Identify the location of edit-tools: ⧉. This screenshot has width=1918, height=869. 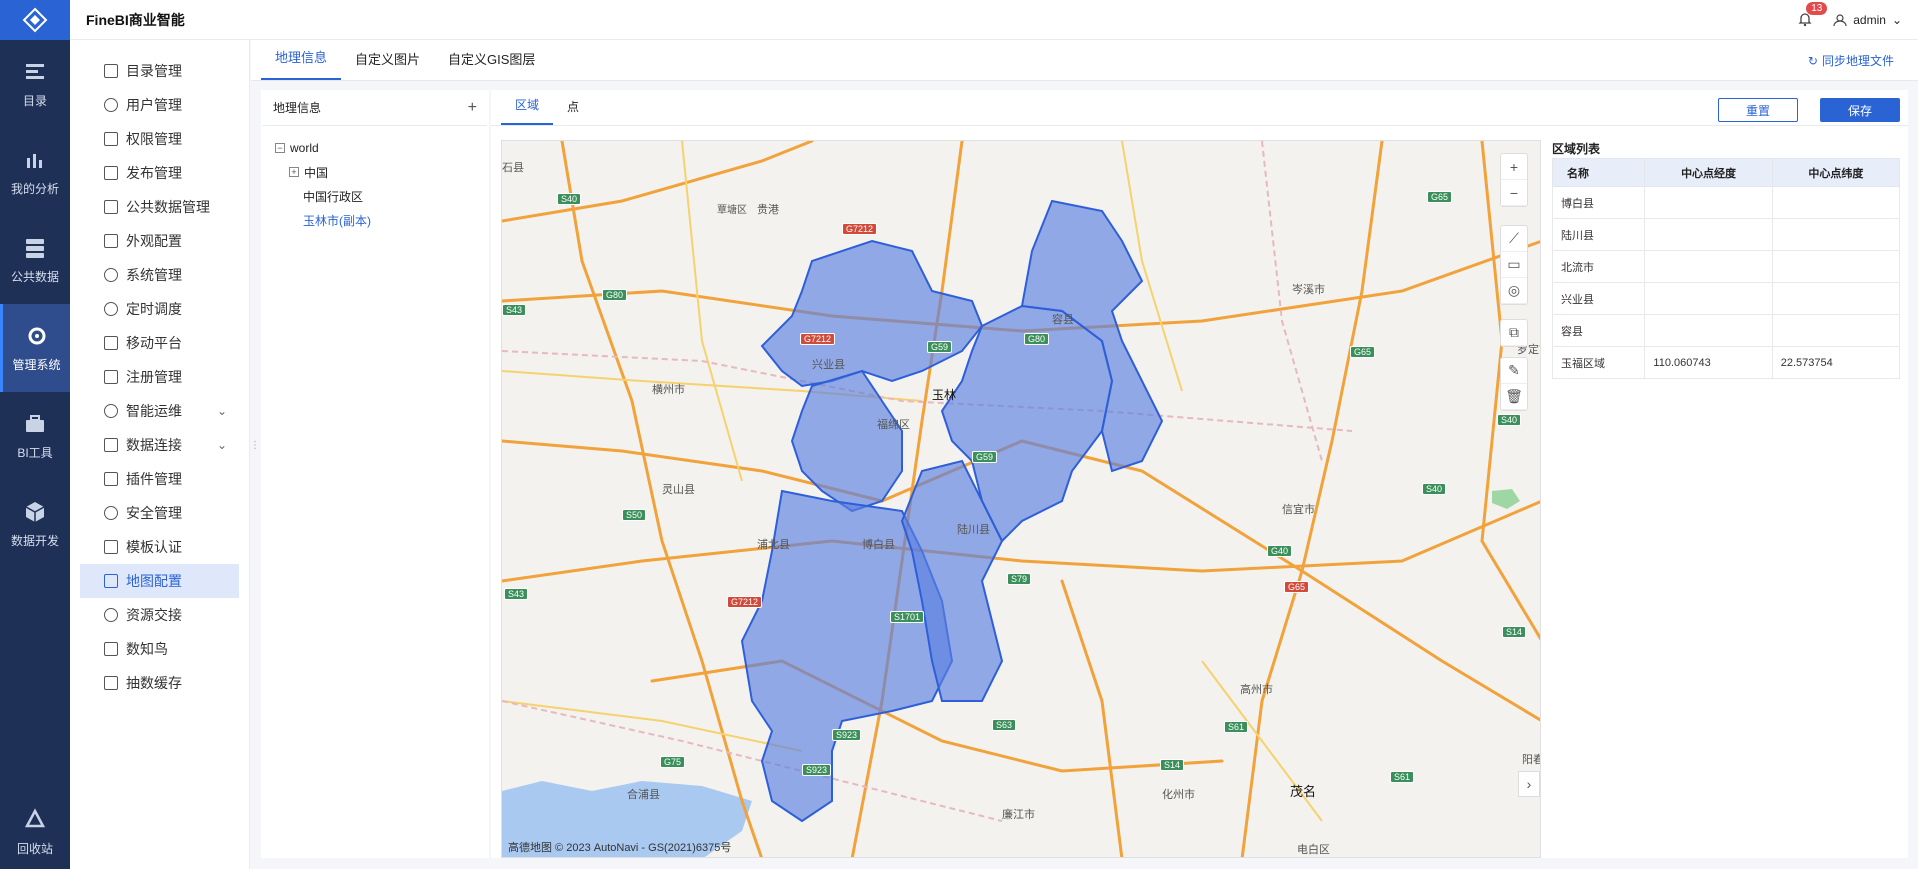
(1514, 333).